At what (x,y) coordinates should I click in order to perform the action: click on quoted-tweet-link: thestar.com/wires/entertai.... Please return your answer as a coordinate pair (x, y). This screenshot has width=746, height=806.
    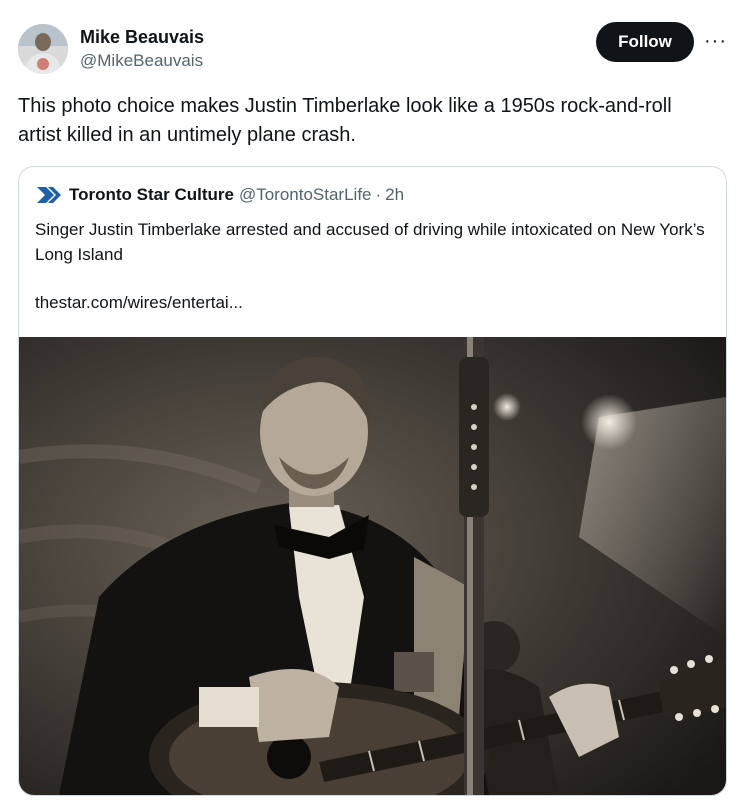
    Looking at the image, I should click on (139, 303).